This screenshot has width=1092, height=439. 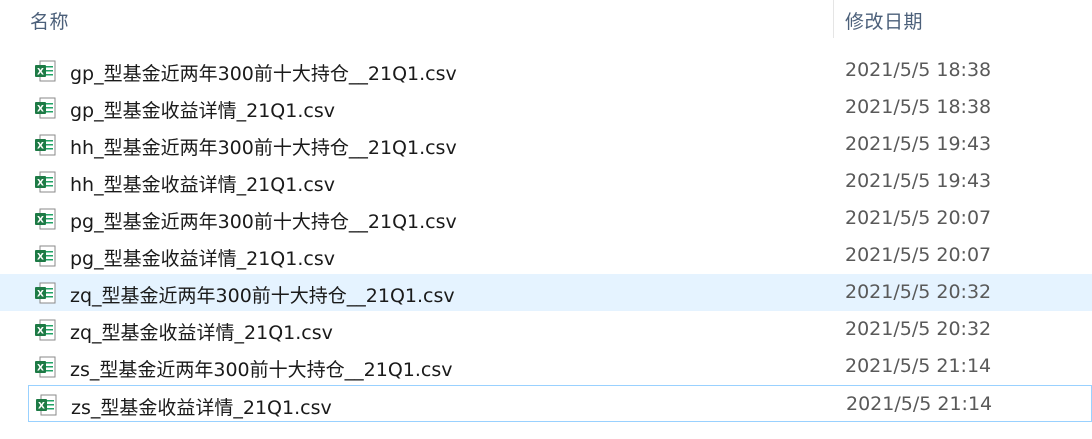 I want to click on file-row: X gp_型基金收益详情_21Q1.csv 2021/5/5 18:38, so click(x=546, y=107).